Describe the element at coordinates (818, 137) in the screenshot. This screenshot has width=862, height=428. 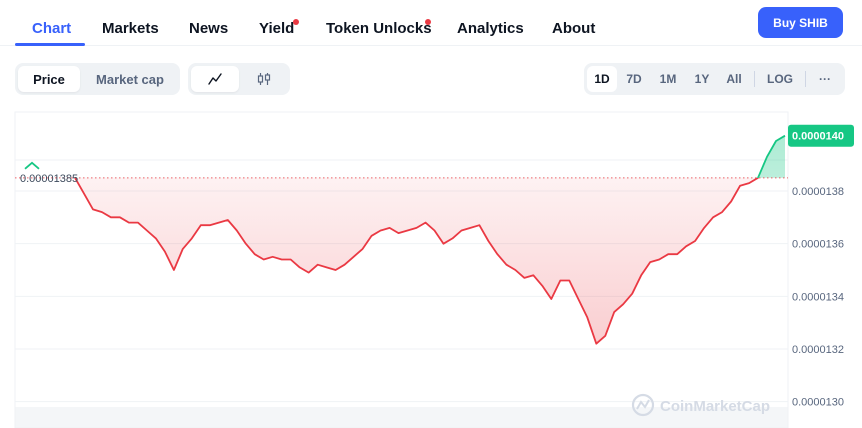
I see `current-price-label: 0.0000140` at that location.